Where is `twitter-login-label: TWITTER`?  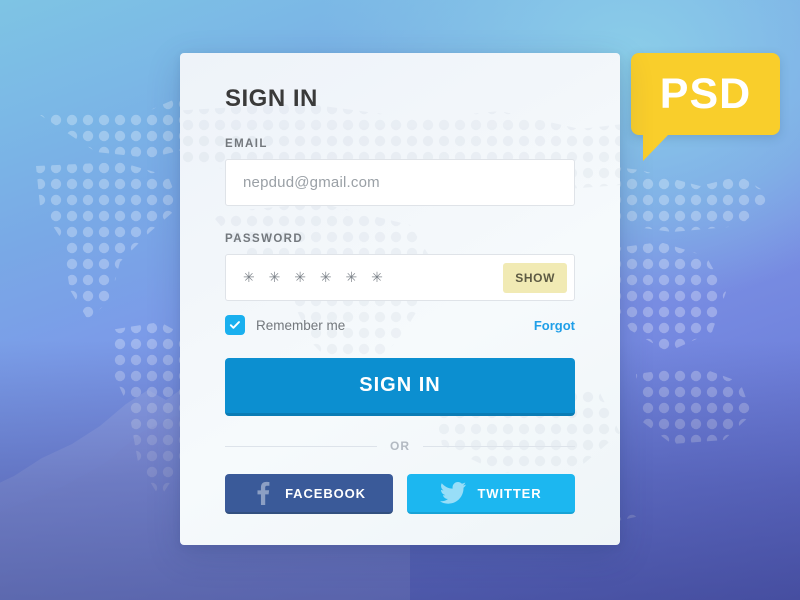
twitter-login-label: TWITTER is located at coordinates (509, 493).